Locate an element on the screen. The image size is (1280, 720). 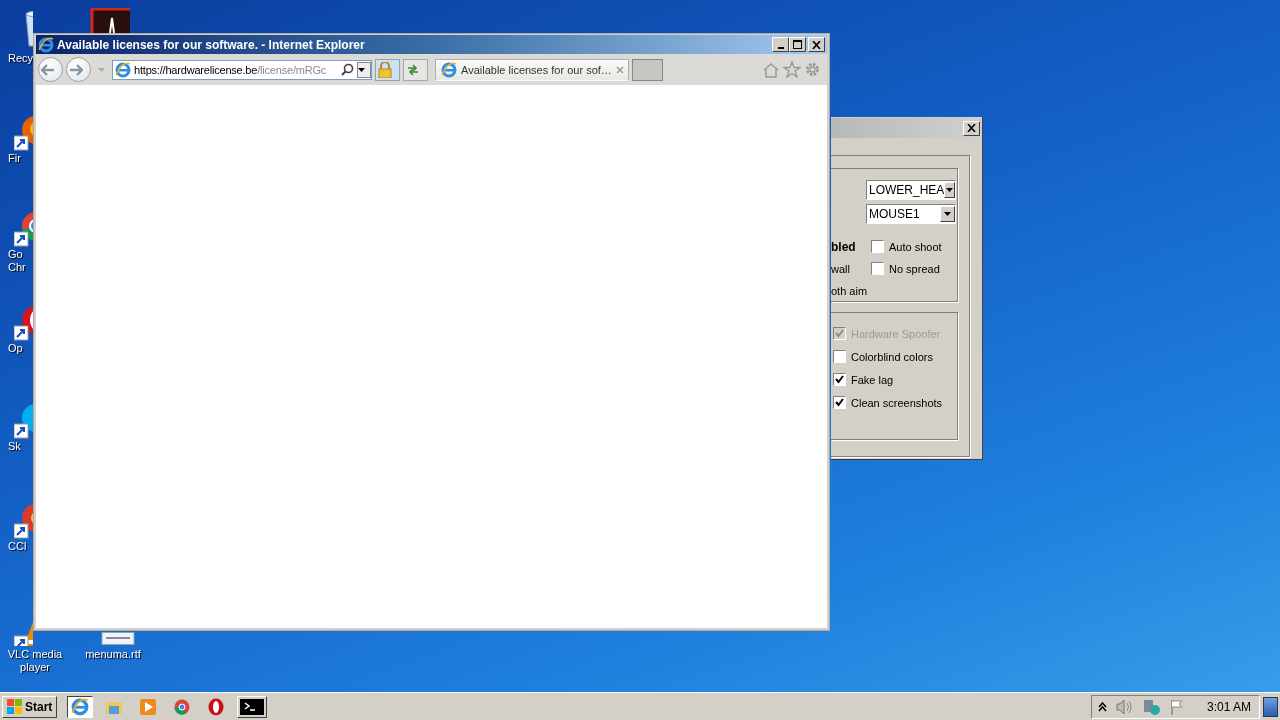
forward-button is located at coordinates (78, 69).